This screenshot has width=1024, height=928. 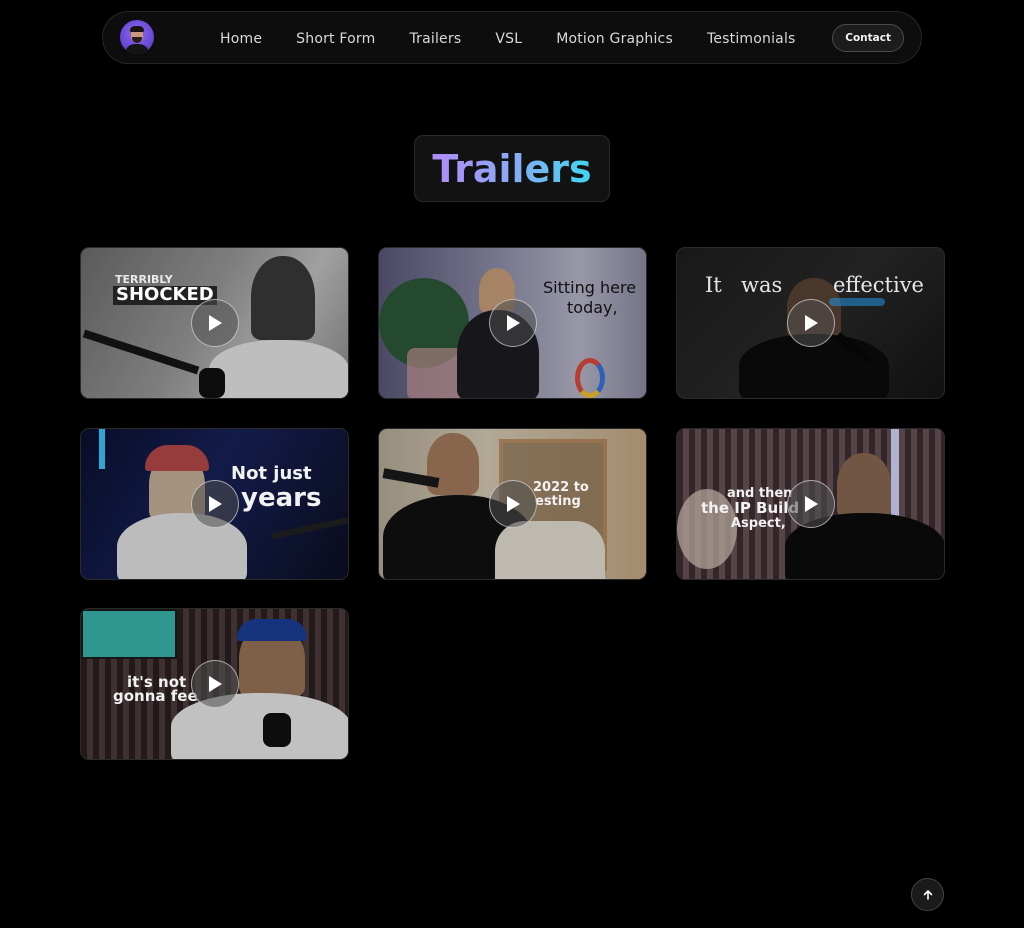 I want to click on video-caption: the IP Build, so click(x=750, y=508).